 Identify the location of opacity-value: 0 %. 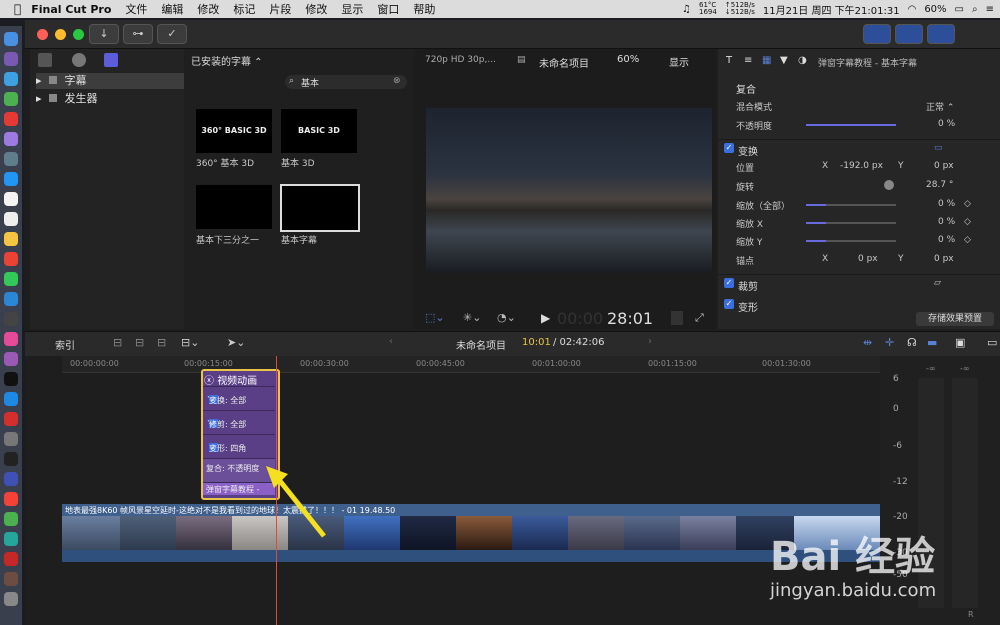
(946, 124).